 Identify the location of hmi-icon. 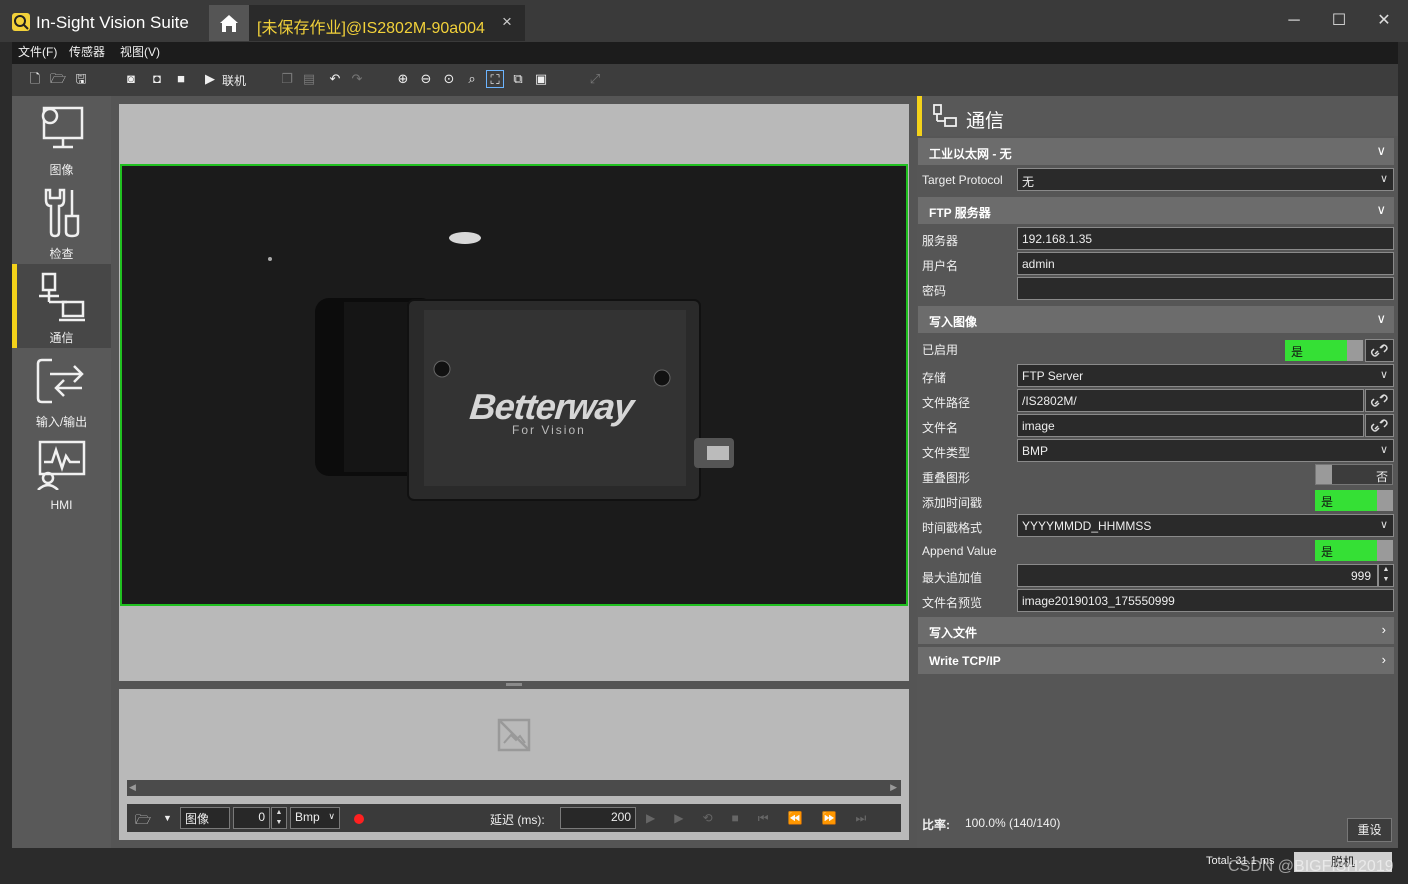
(61, 465).